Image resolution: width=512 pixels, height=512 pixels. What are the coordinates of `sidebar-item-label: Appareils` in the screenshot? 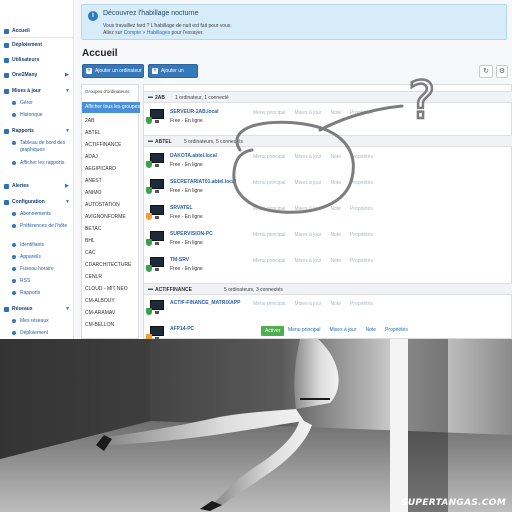 It's located at (30, 257).